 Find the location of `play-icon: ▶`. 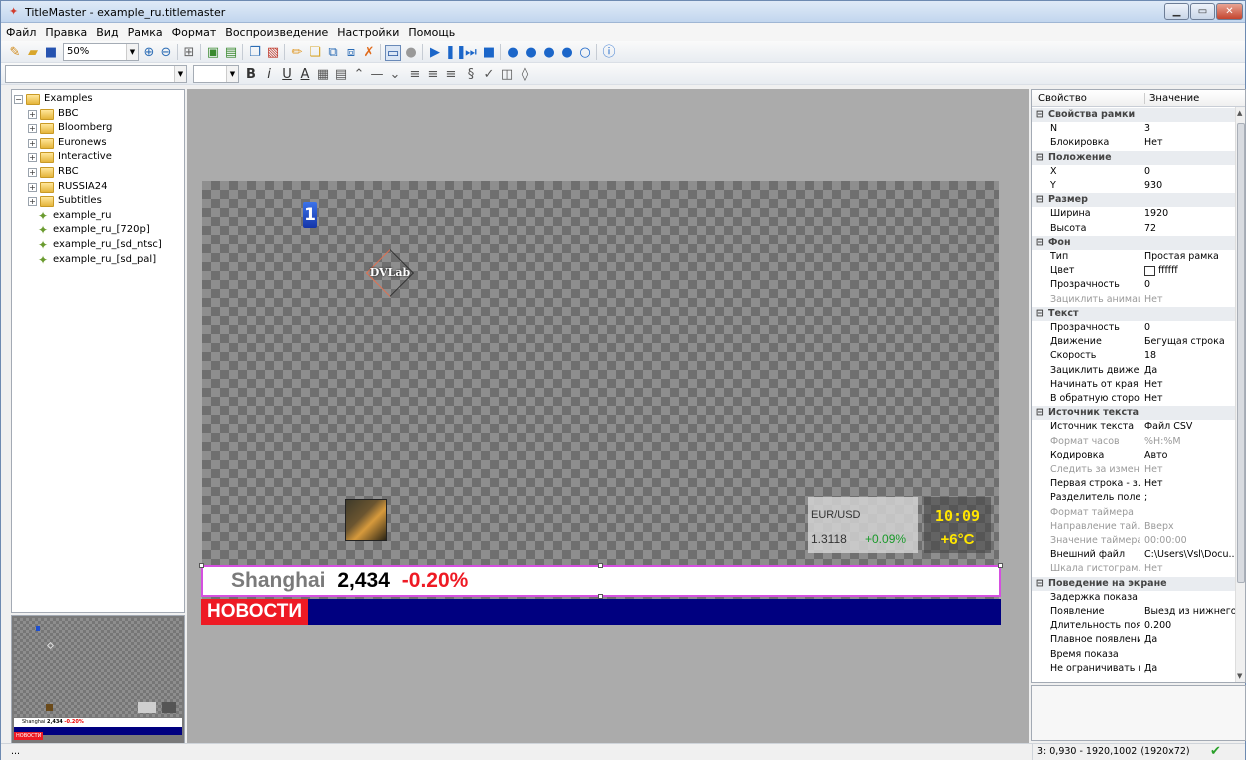

play-icon: ▶ is located at coordinates (435, 53).